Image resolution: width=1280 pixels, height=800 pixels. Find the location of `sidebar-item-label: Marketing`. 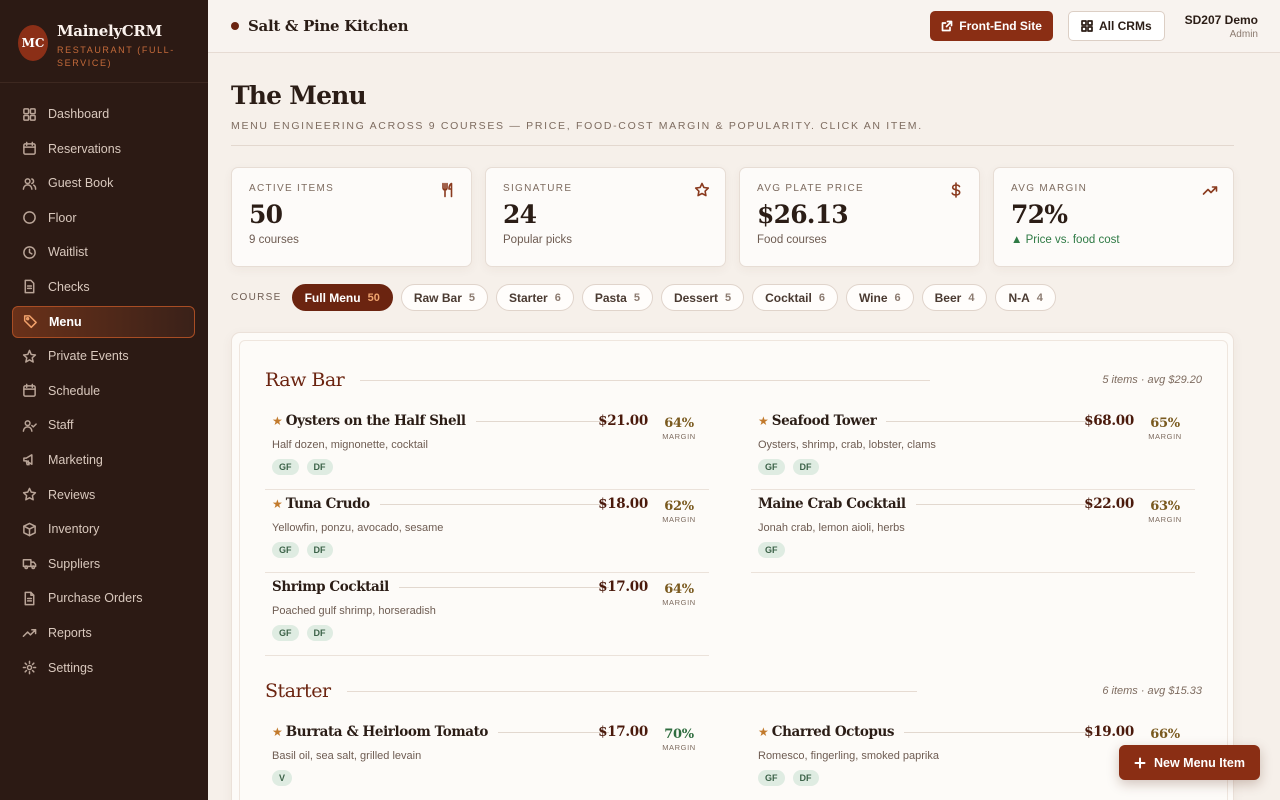

sidebar-item-label: Marketing is located at coordinates (75, 459).